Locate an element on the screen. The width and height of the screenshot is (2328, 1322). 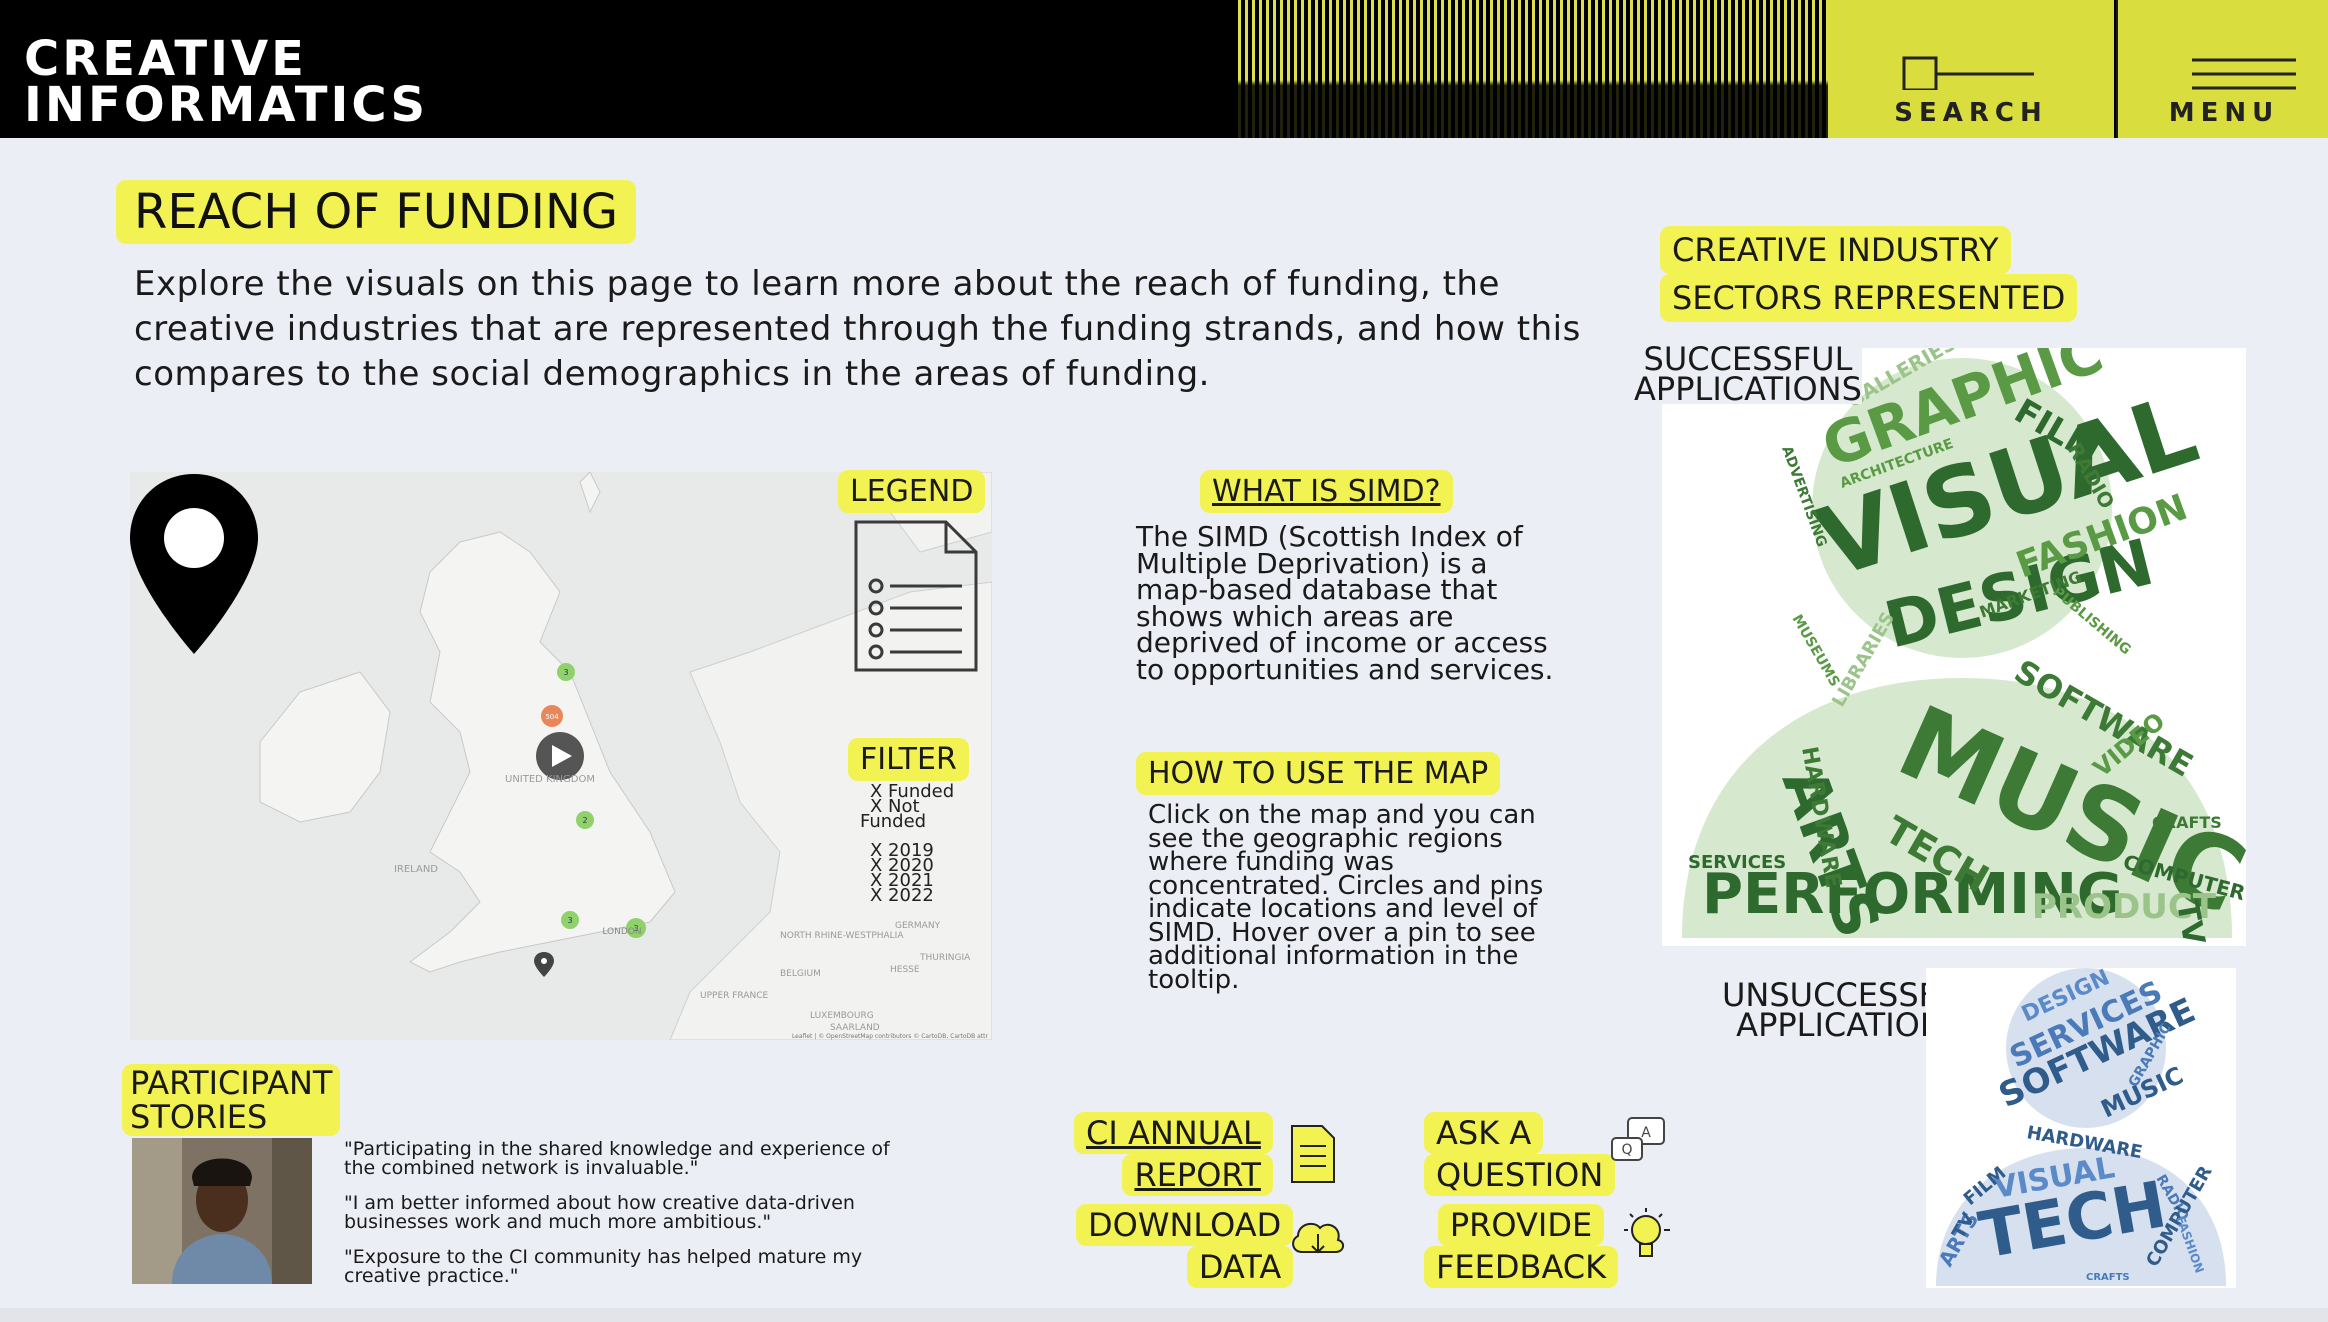
map-label: IRELAND is located at coordinates (416, 869).